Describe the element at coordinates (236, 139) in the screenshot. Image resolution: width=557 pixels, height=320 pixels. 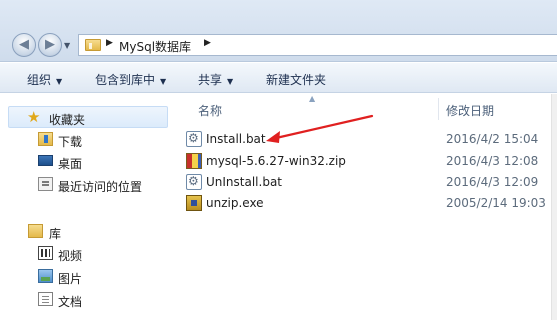
I see `file-name: Install.bat` at that location.